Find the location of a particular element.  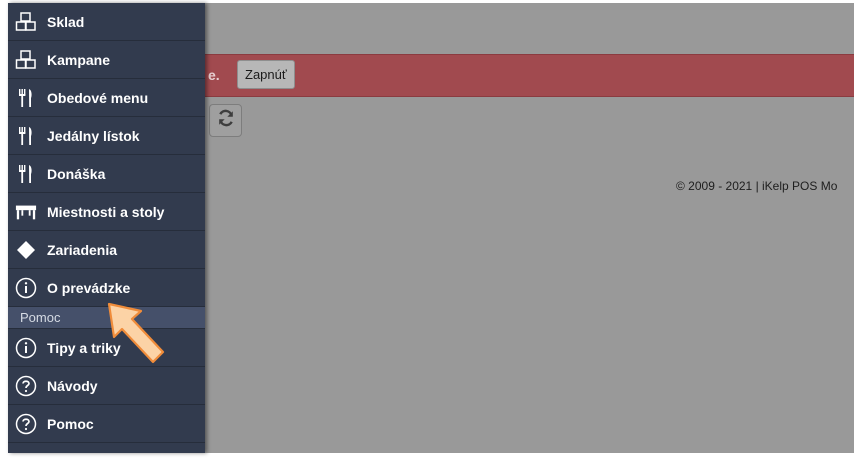

sidebar-item-donaska: Donáška is located at coordinates (106, 174).